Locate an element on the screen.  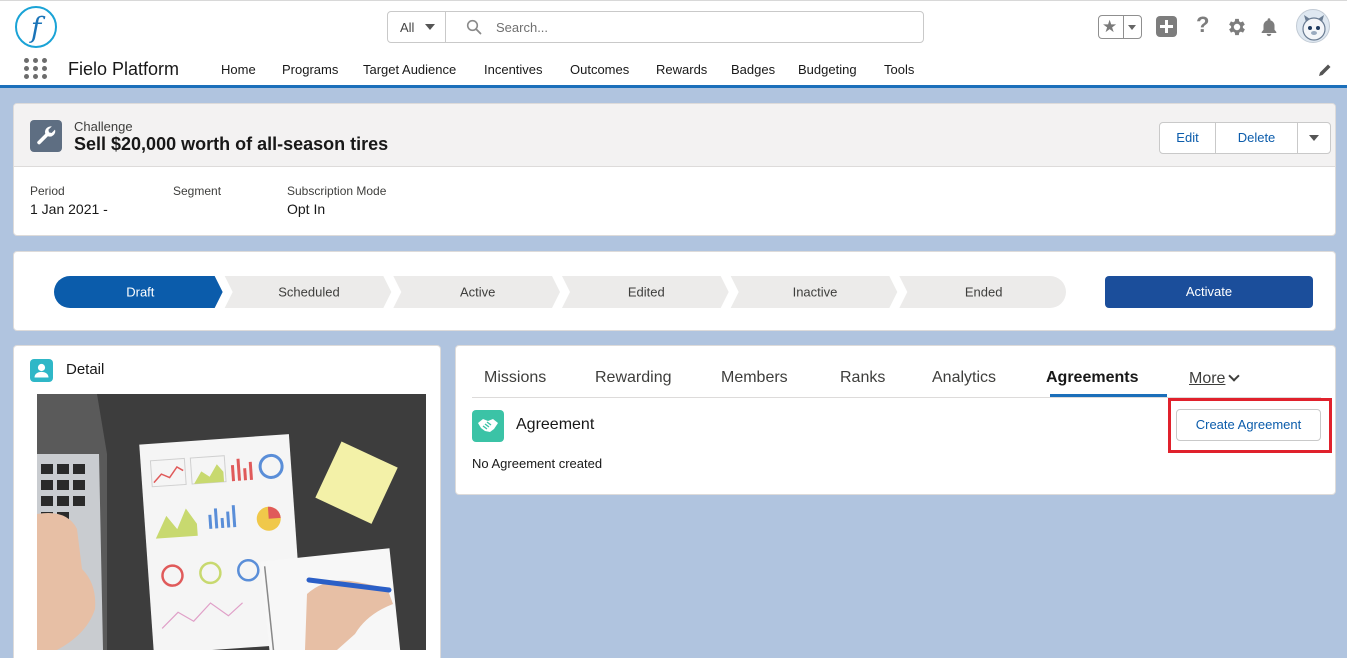
nav-item-outcomes: Outcomes is located at coordinates (599, 69).